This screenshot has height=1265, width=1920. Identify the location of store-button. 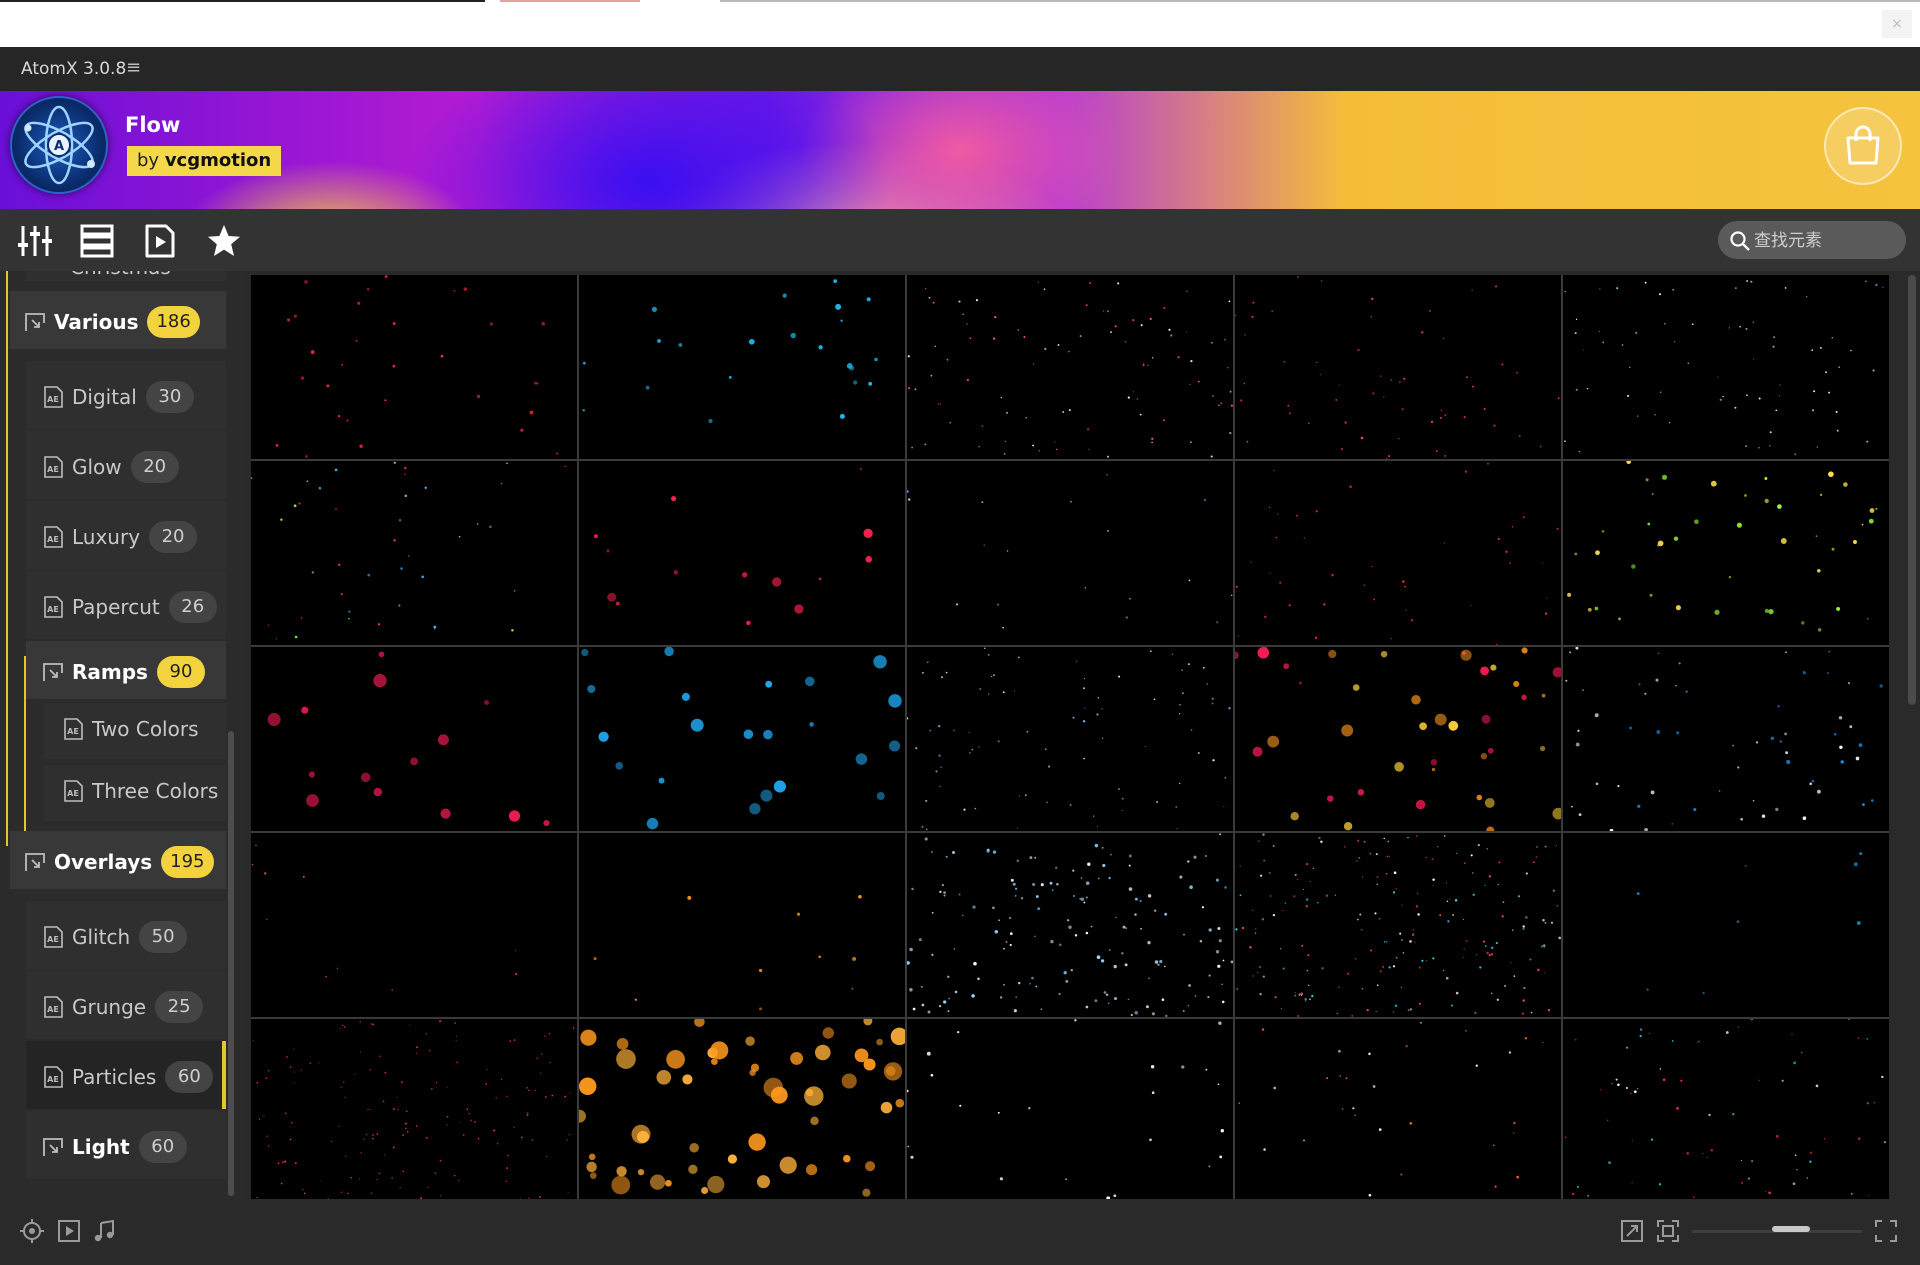
(1863, 146).